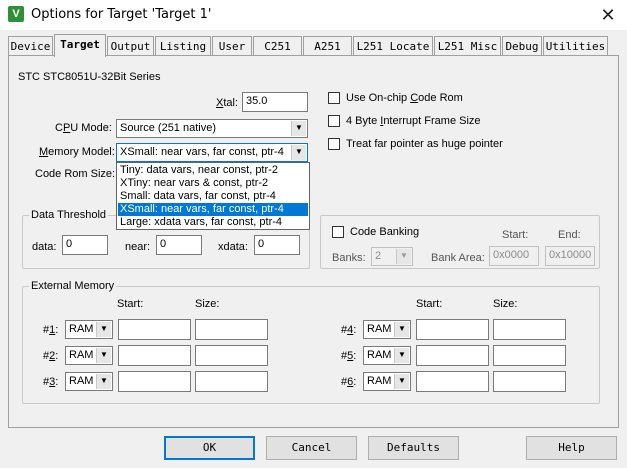 The width and height of the screenshot is (627, 468). What do you see at coordinates (16, 14) in the screenshot?
I see `uvision-icon: V` at bounding box center [16, 14].